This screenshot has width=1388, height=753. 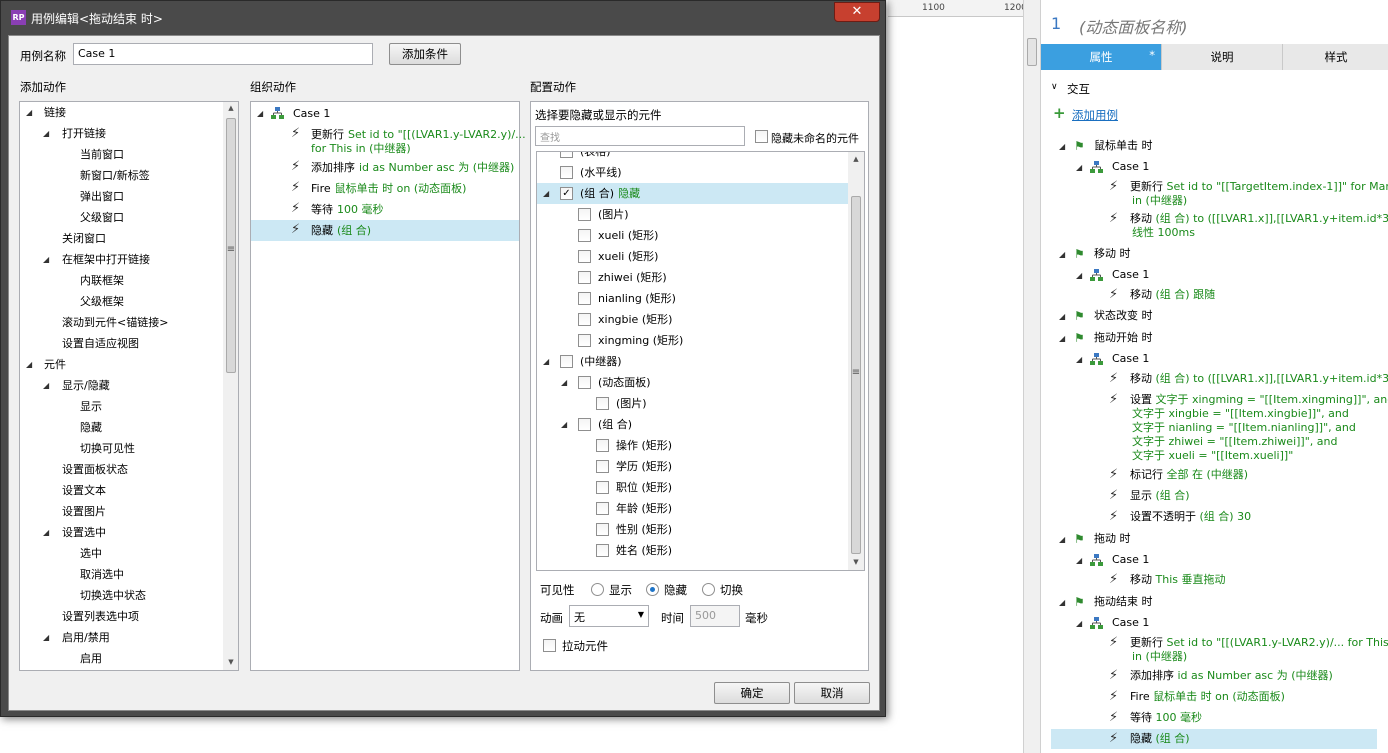 What do you see at coordinates (91, 553) in the screenshot?
I see `action-item: 选中` at bounding box center [91, 553].